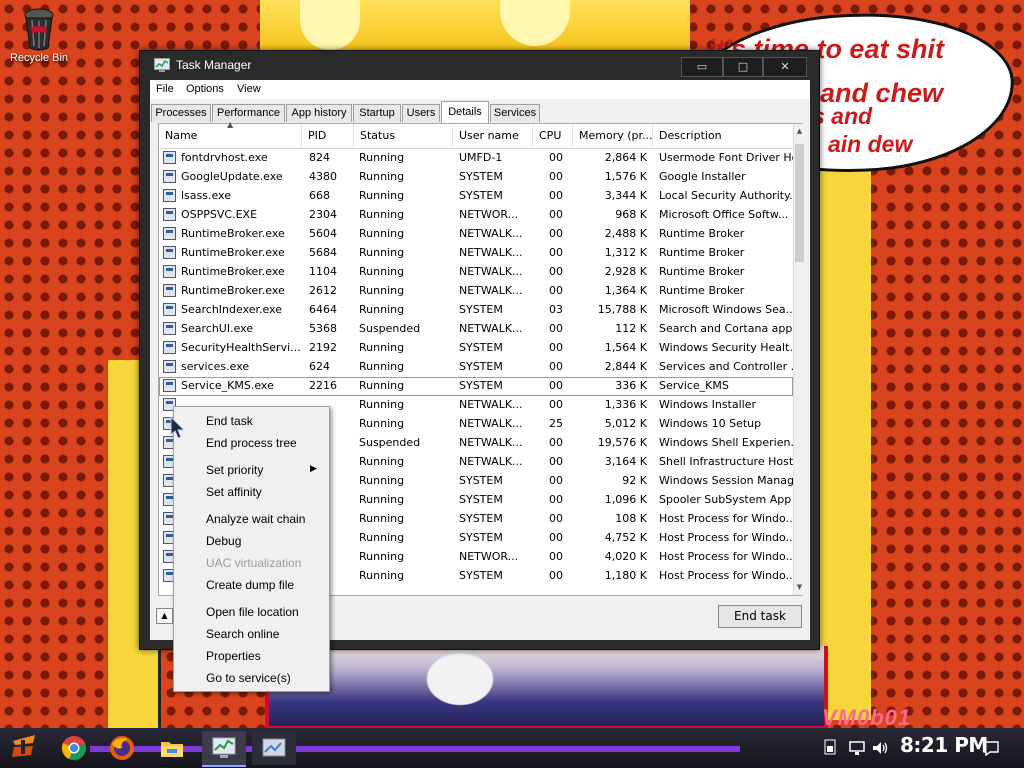  I want to click on ctx-debug: Debug, so click(223, 541).